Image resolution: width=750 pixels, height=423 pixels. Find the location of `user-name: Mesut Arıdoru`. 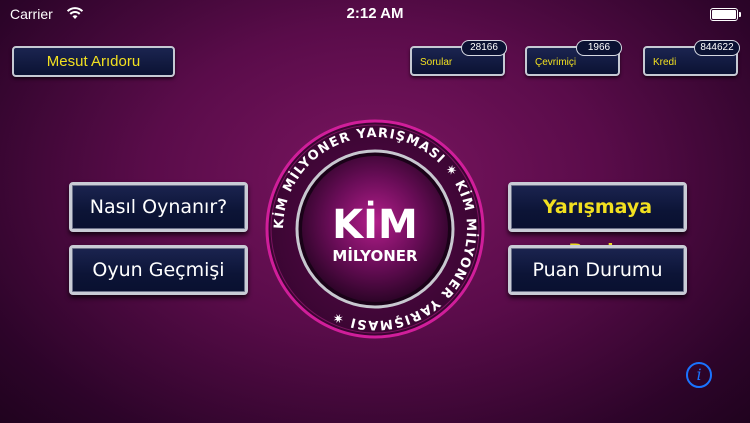

user-name: Mesut Arıdoru is located at coordinates (93, 61).